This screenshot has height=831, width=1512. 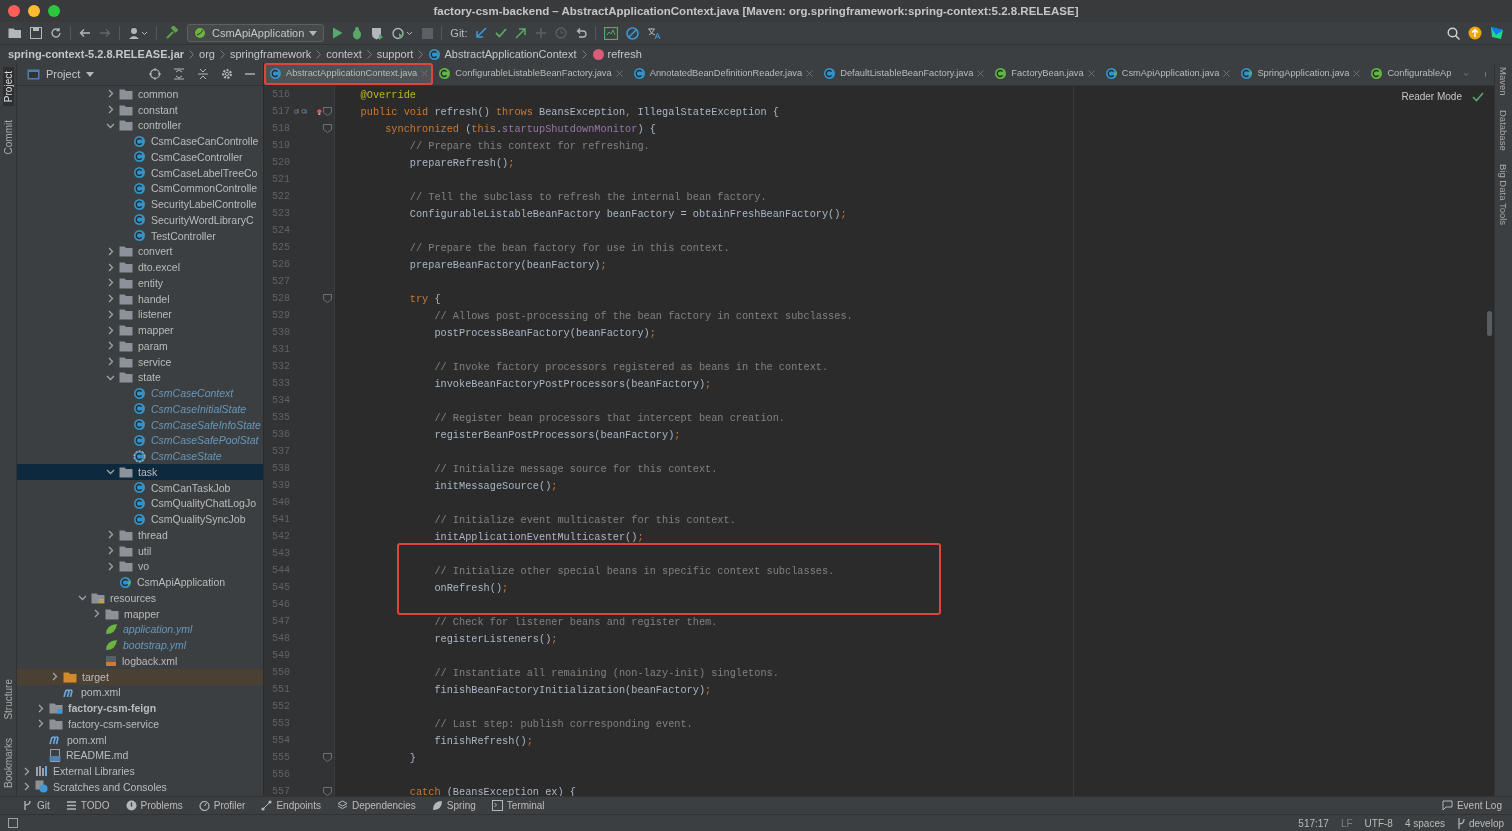 What do you see at coordinates (611, 33) in the screenshot?
I see `monitor-icon` at bounding box center [611, 33].